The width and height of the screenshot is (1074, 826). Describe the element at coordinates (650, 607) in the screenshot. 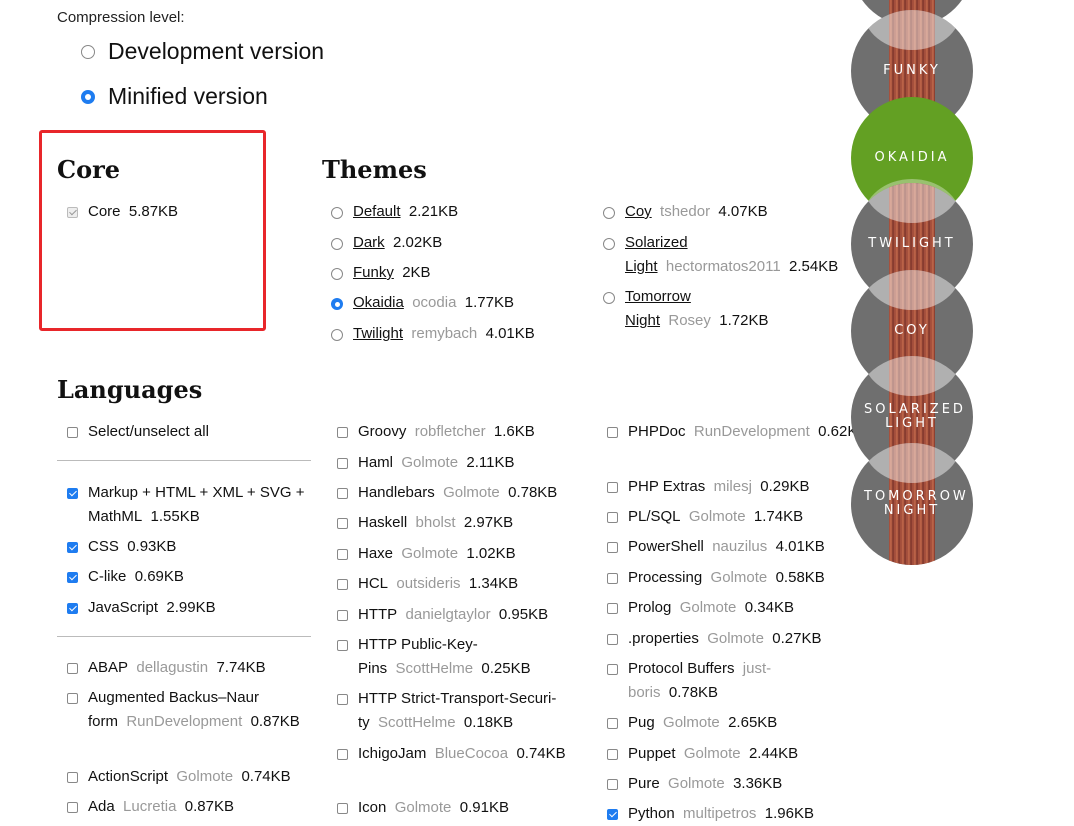

I see `language-name: Prolog` at that location.